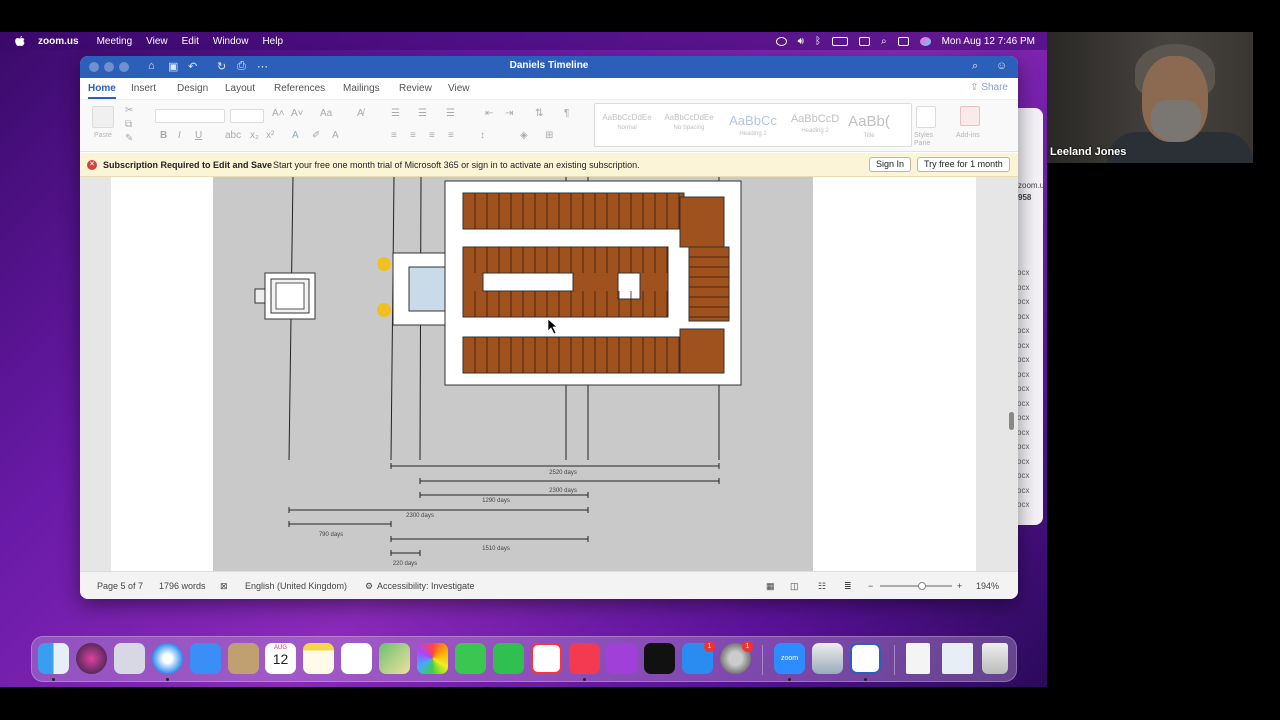 Image resolution: width=1280 pixels, height=720 pixels. What do you see at coordinates (356, 658) in the screenshot?
I see `reminders-icon` at bounding box center [356, 658].